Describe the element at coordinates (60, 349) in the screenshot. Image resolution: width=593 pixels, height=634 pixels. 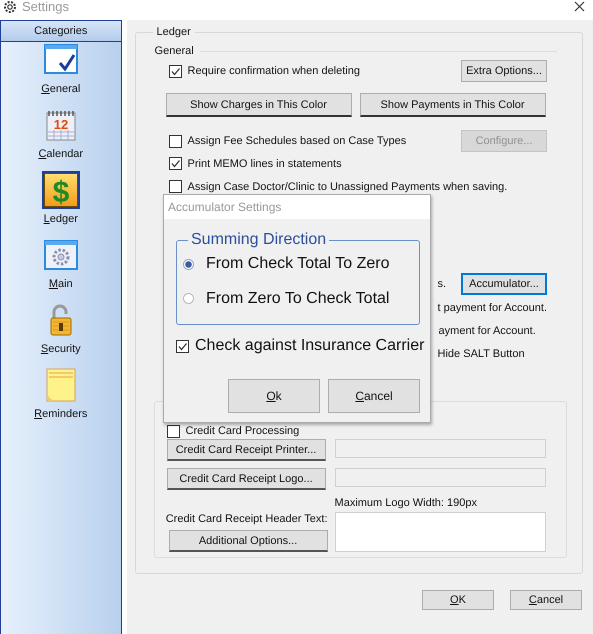
I see `category-label: Security` at that location.